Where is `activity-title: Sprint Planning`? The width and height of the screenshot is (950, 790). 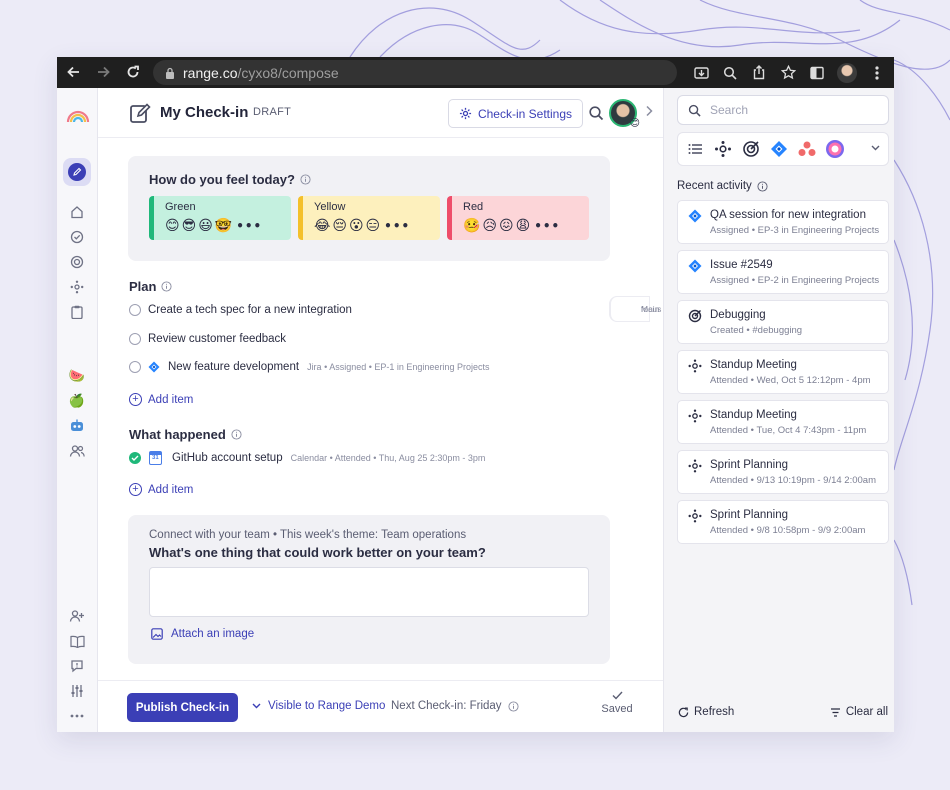
activity-title: Sprint Planning is located at coordinates (749, 465).